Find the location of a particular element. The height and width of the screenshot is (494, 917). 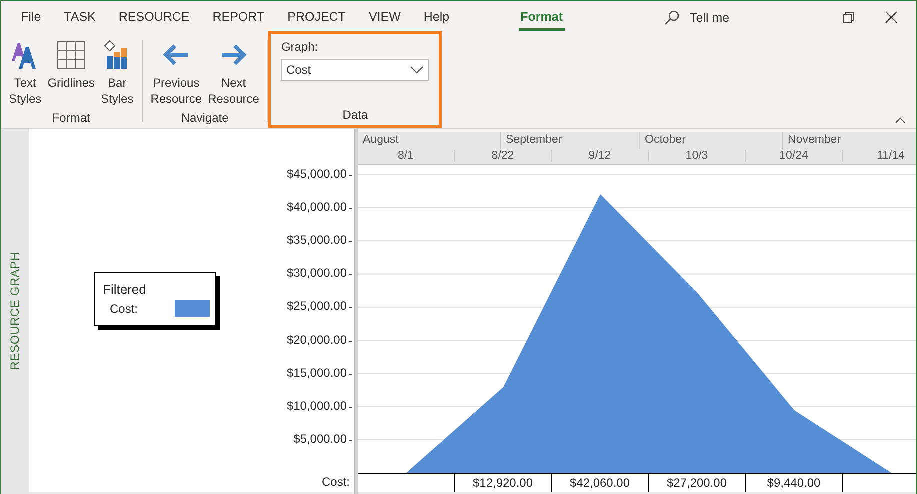

axis-label: $10,000.00 is located at coordinates (316, 405).